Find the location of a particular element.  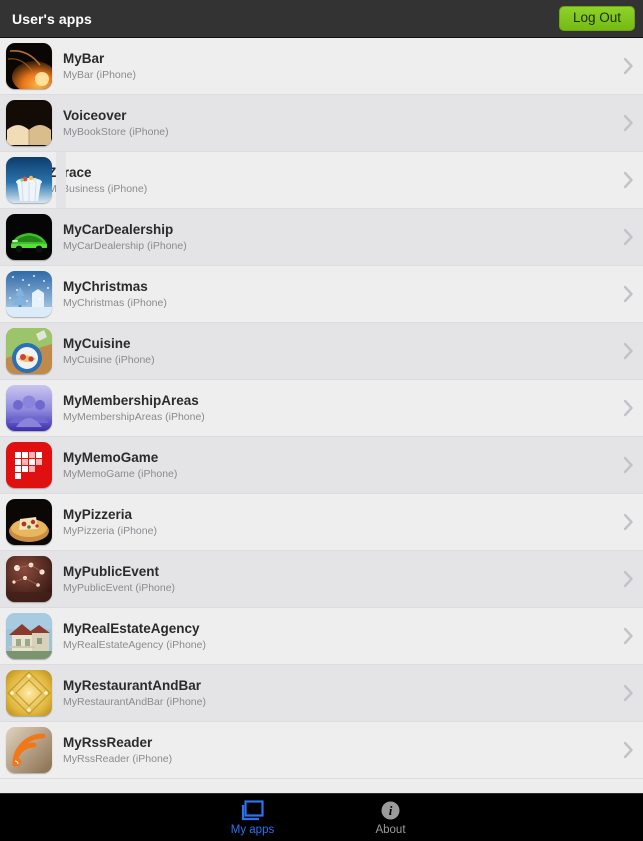

app-subtitle: MyPublicEvent (iPhone) is located at coordinates (119, 587).